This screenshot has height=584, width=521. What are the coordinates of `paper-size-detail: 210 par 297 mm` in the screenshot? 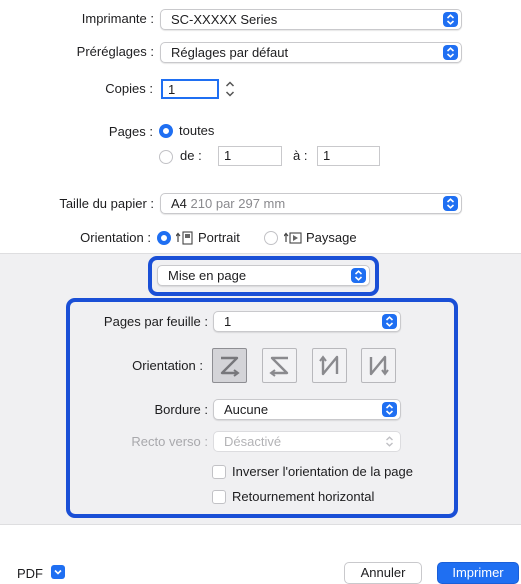 It's located at (238, 203).